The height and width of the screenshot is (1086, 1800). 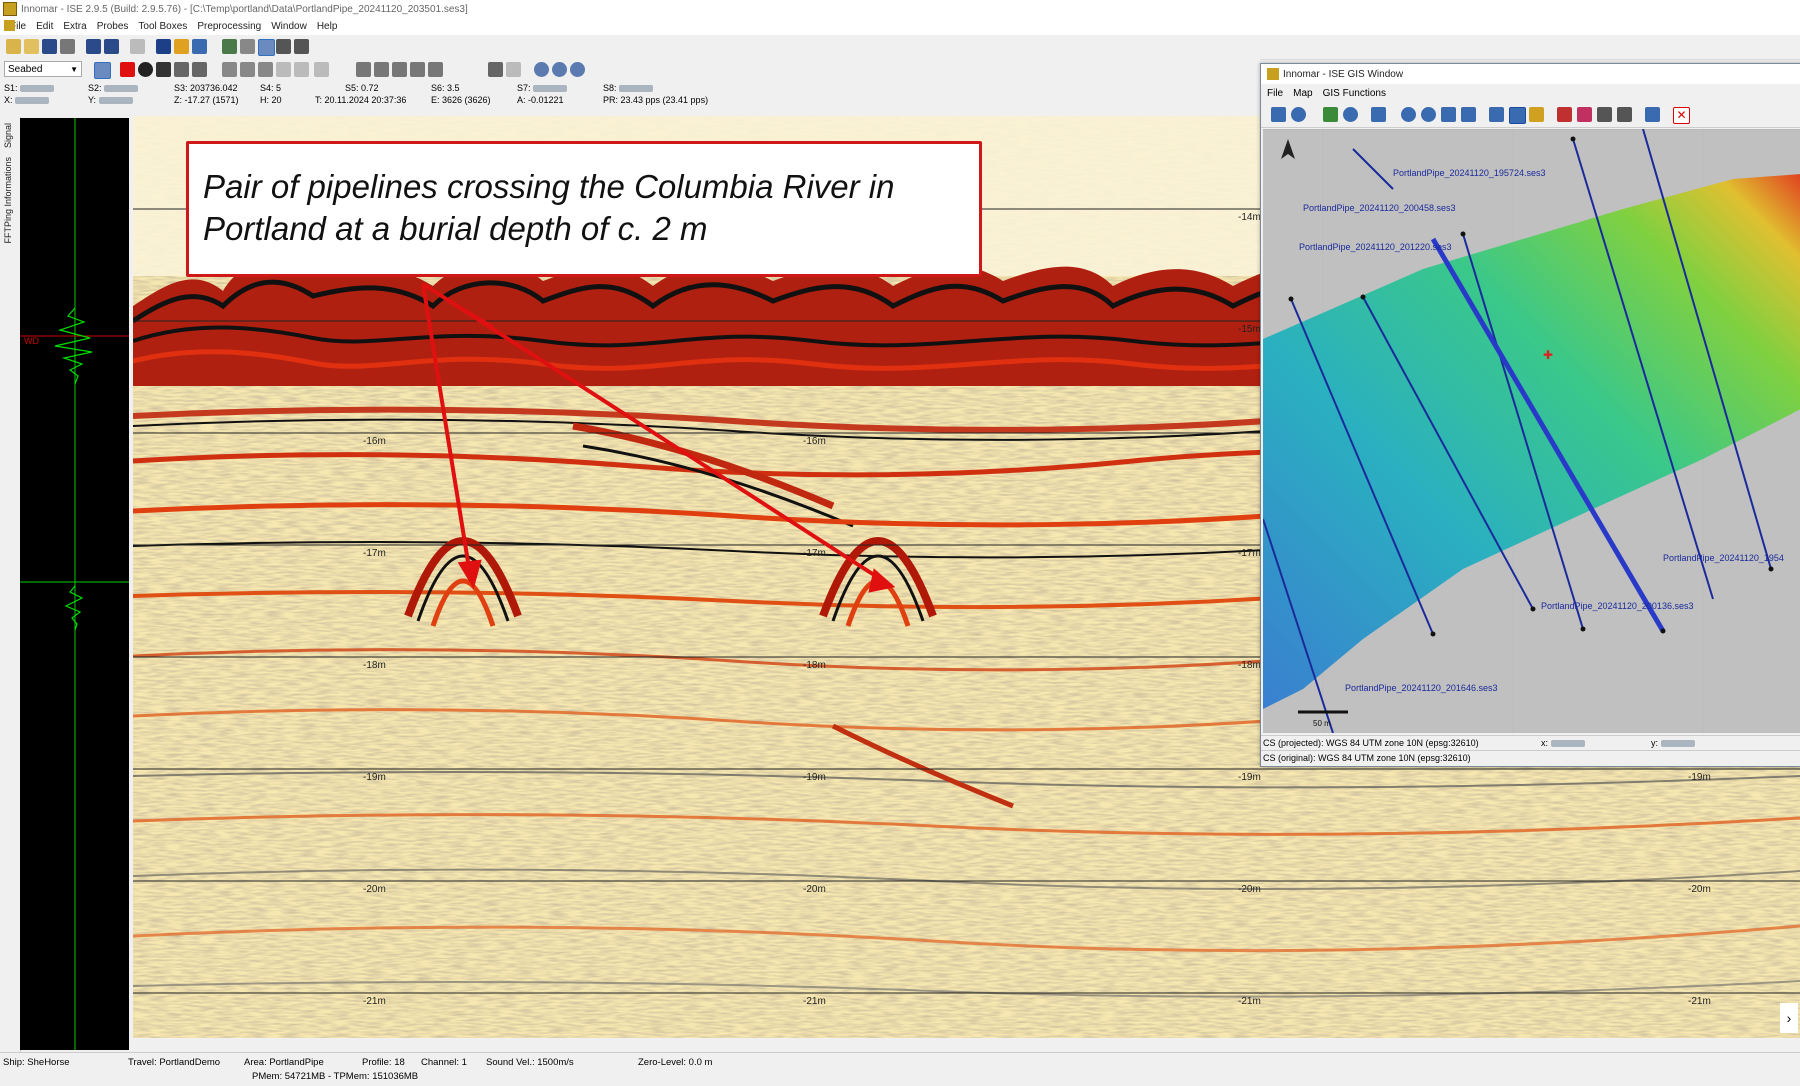 I want to click on export-icon, so click(x=93, y=46).